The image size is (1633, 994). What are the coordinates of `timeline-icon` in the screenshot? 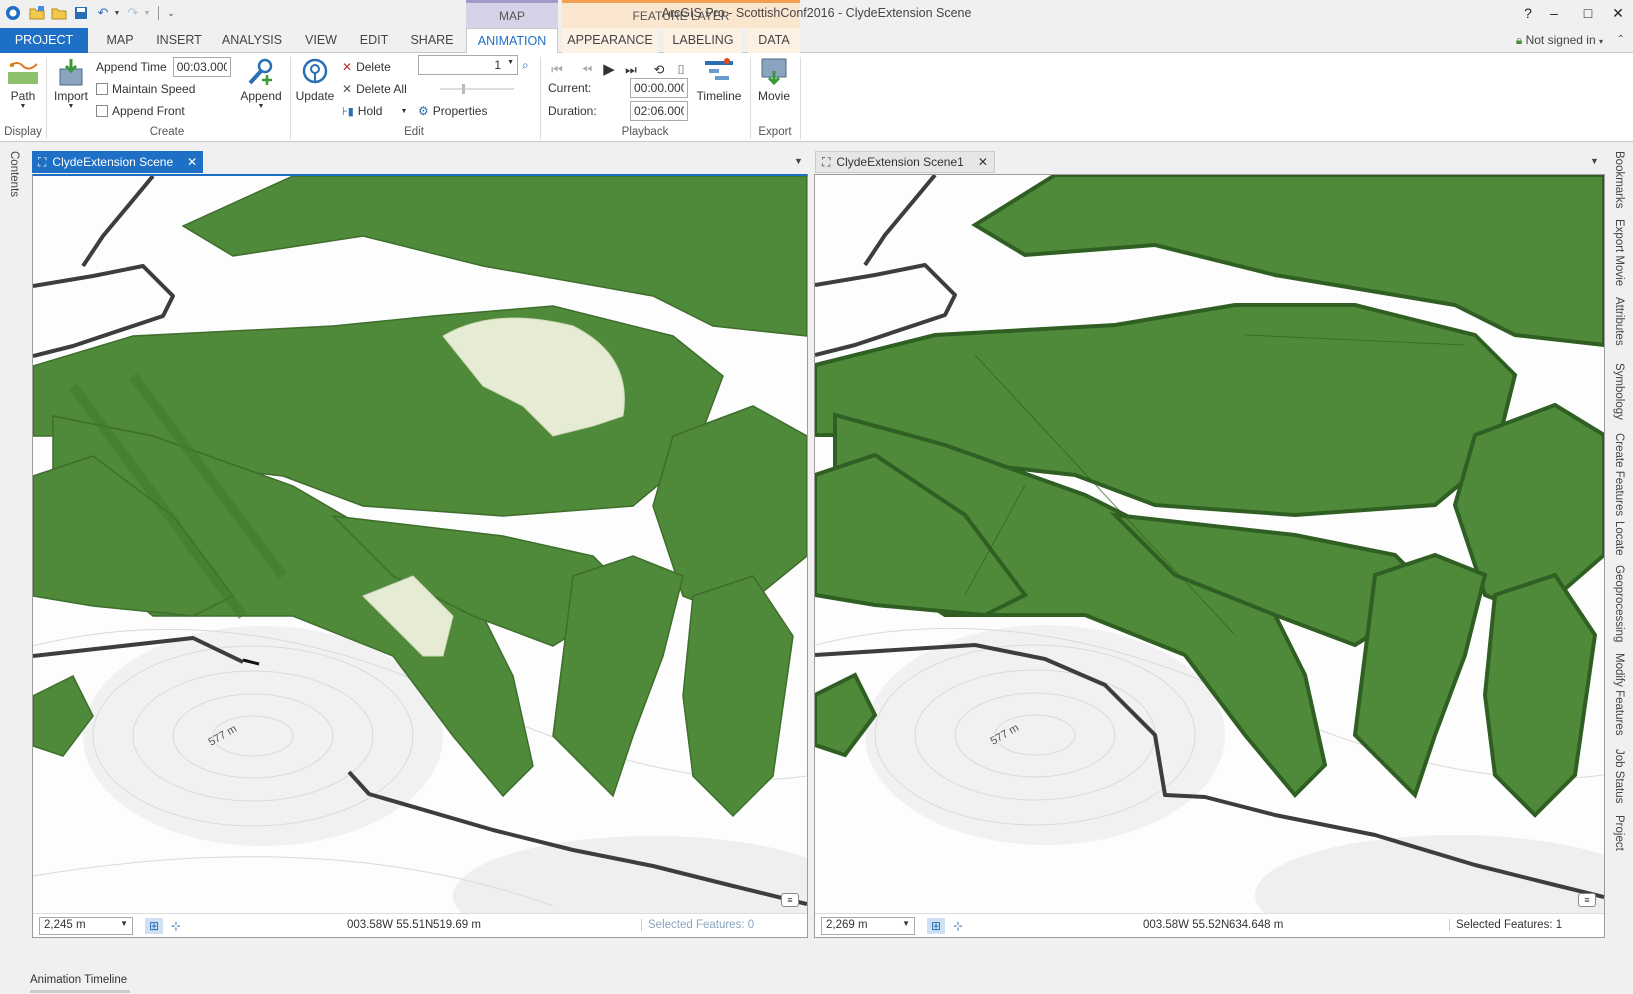 It's located at (719, 72).